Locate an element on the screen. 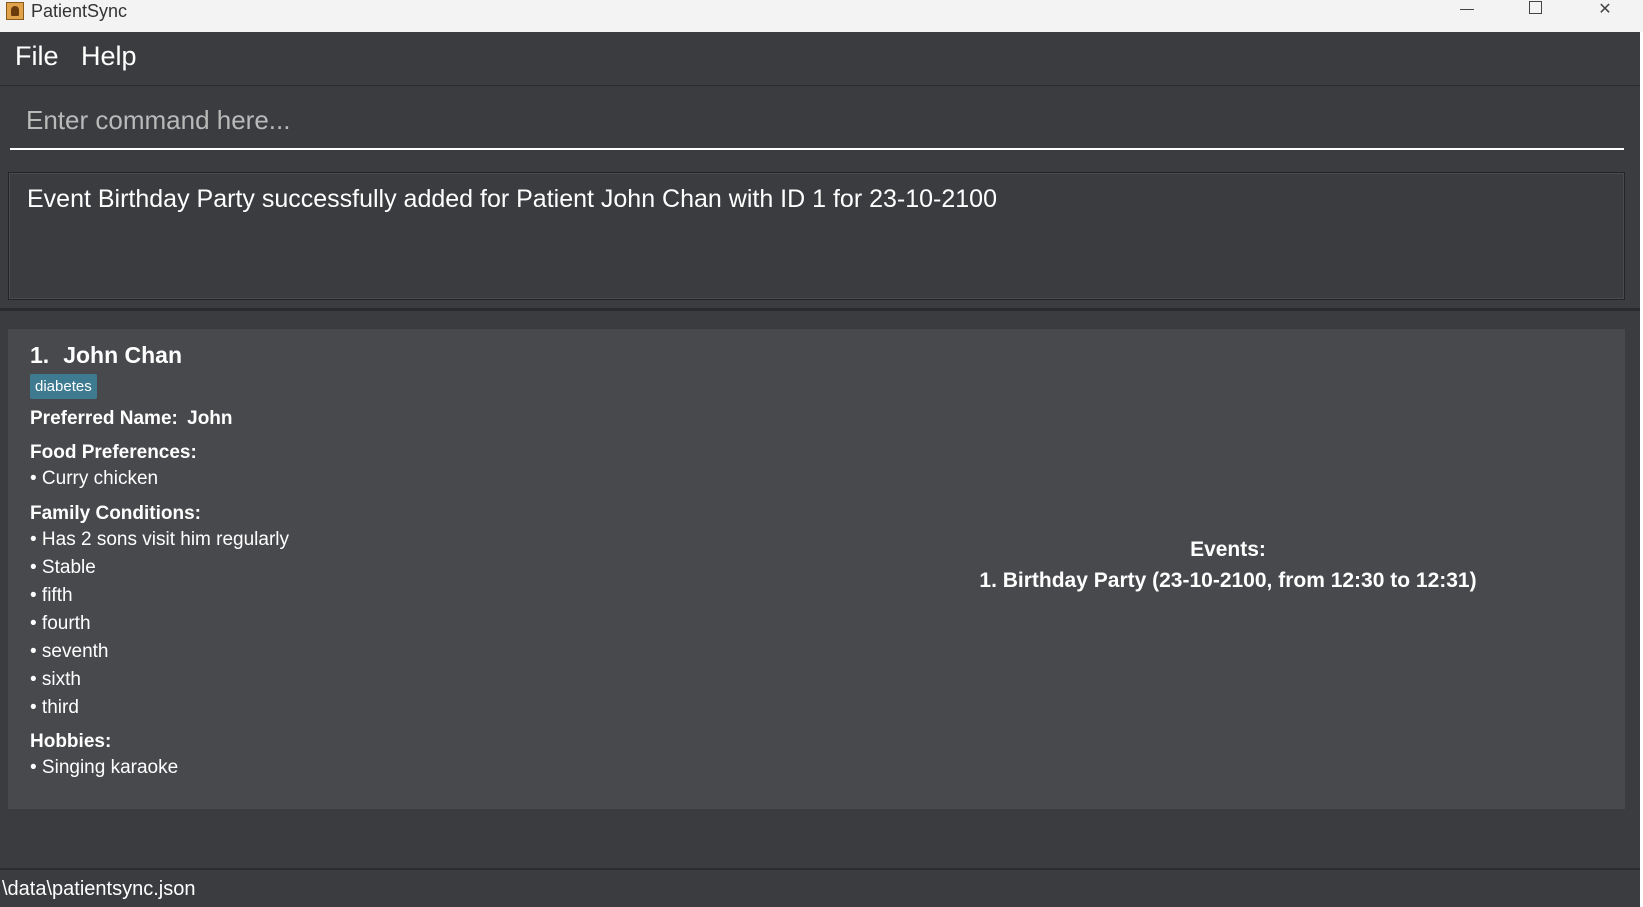 This screenshot has width=1643, height=907. family-item: • seventh is located at coordinates (69, 651).